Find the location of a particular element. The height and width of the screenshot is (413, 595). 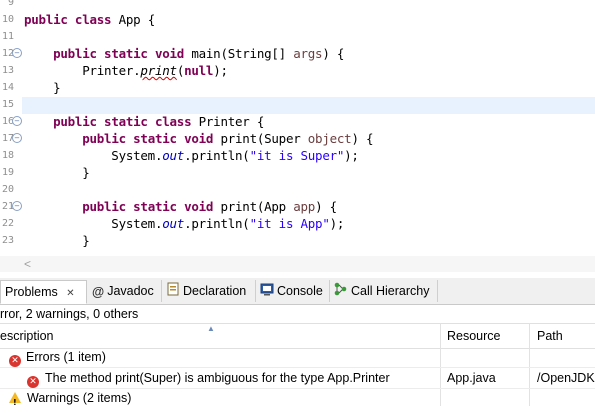

line-number: 15 is located at coordinates (7, 104).